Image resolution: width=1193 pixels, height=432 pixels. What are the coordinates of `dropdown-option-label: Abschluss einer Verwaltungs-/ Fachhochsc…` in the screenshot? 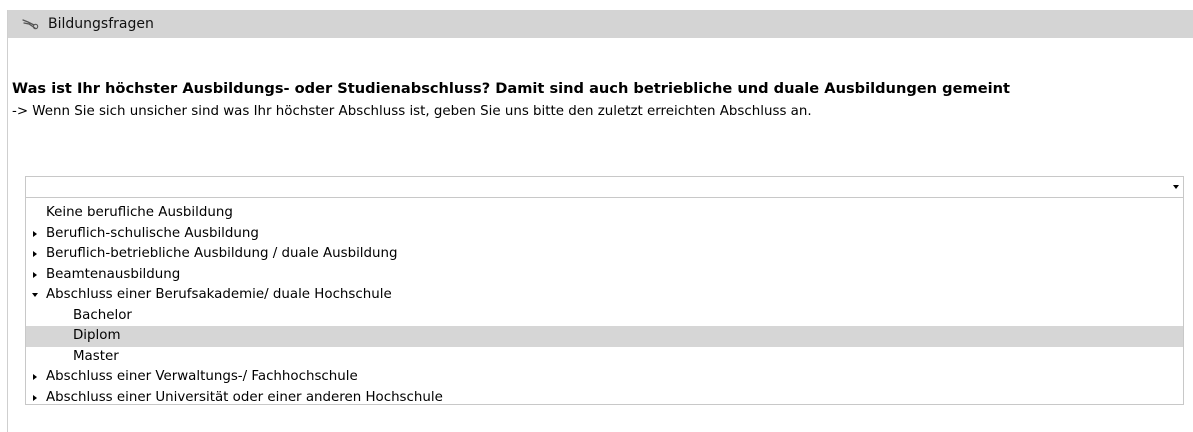 It's located at (202, 376).